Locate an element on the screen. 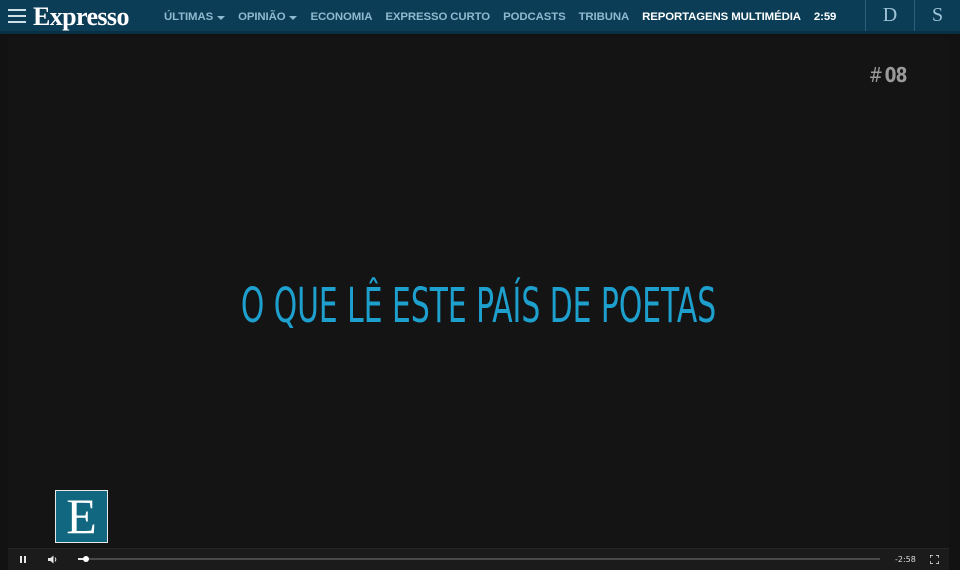 This screenshot has width=960, height=570. volume-icon is located at coordinates (52, 559).